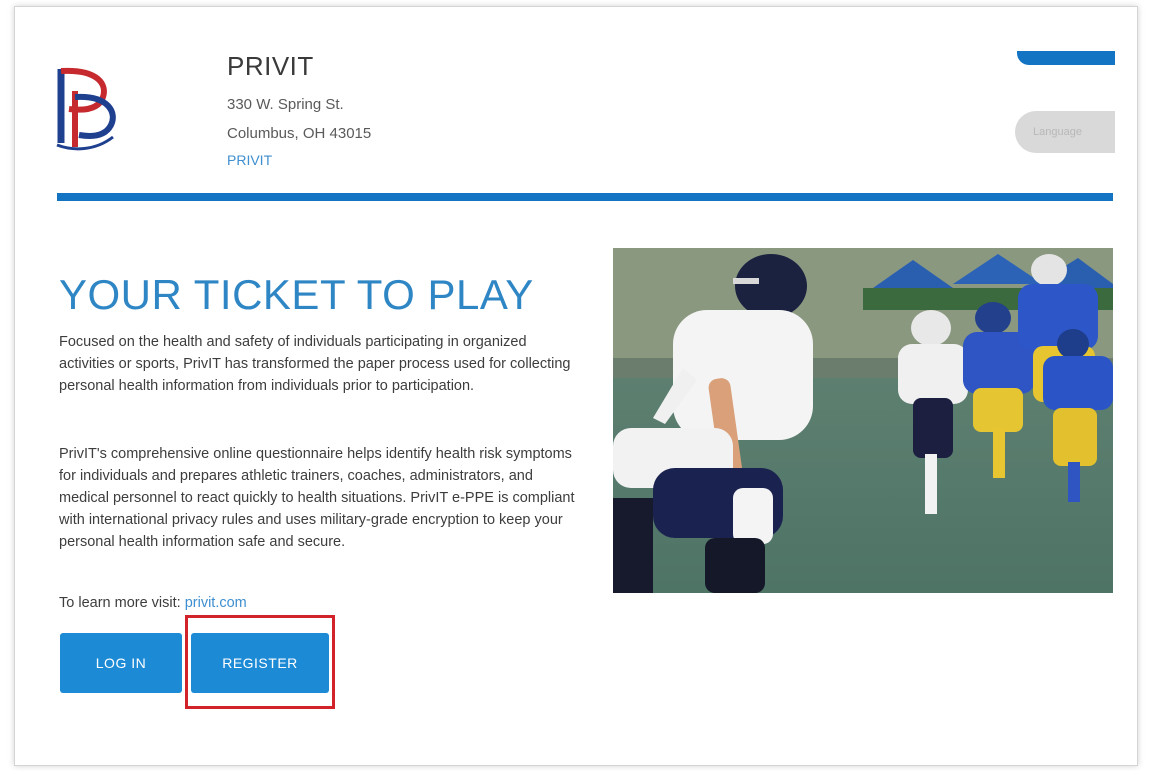 Image resolution: width=1152 pixels, height=771 pixels. Describe the element at coordinates (299, 133) in the screenshot. I see `address-line-2: Columbus, OH 43015` at that location.